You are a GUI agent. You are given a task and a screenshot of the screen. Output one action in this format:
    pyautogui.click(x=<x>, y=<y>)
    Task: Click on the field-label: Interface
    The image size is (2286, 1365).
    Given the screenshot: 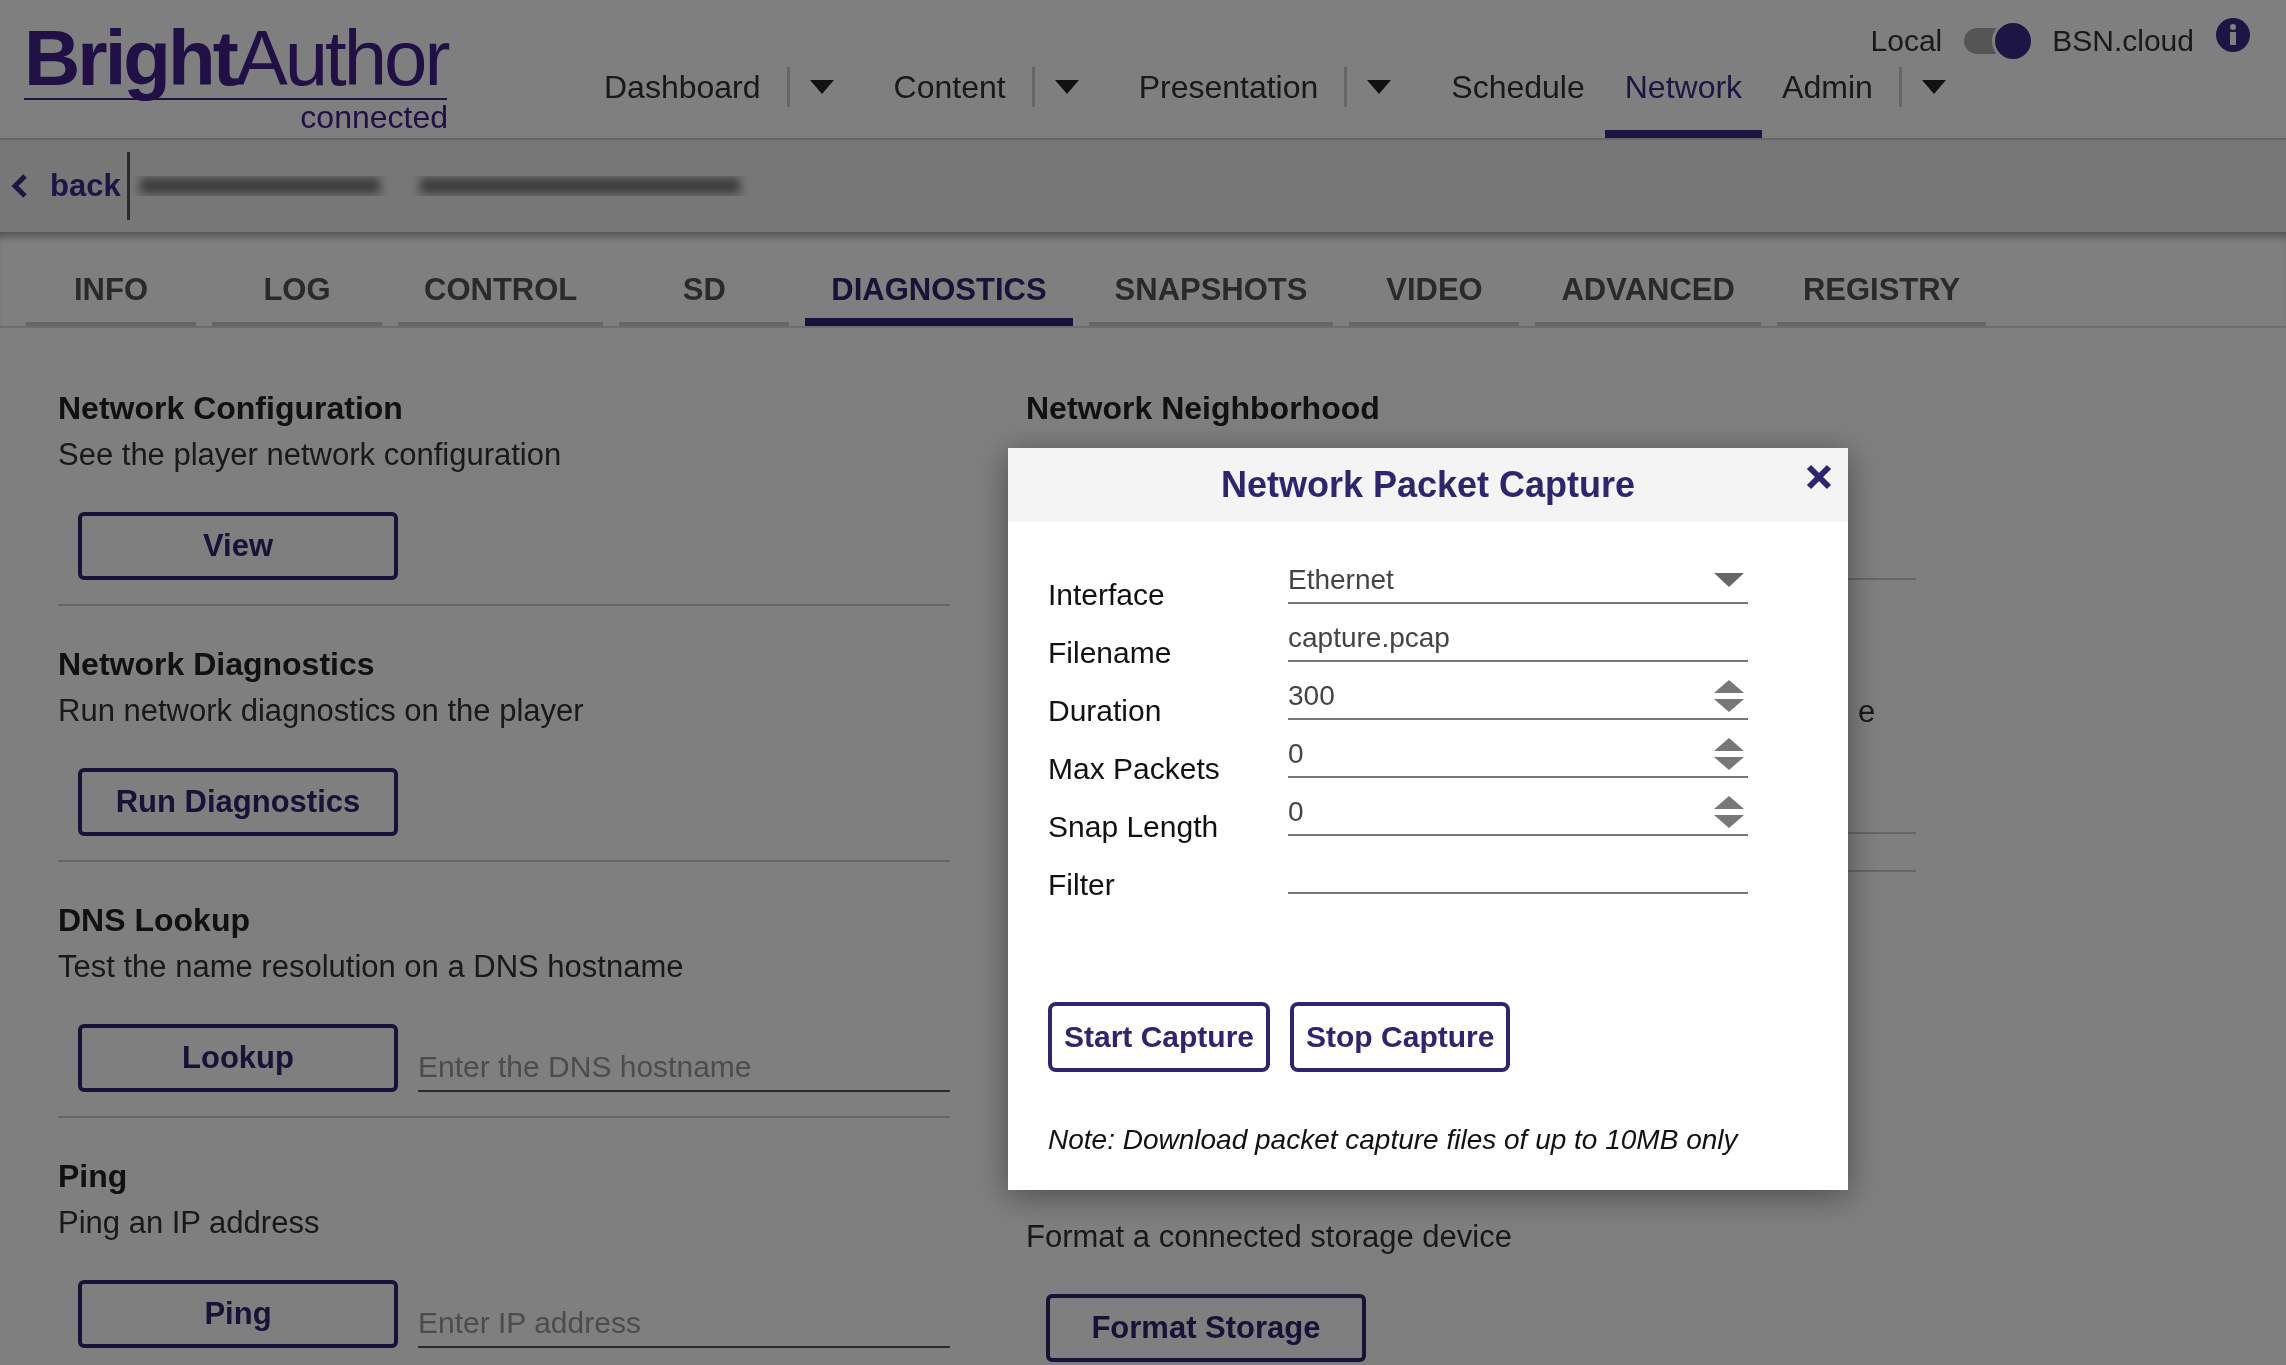 What is the action you would take?
    pyautogui.click(x=1107, y=595)
    